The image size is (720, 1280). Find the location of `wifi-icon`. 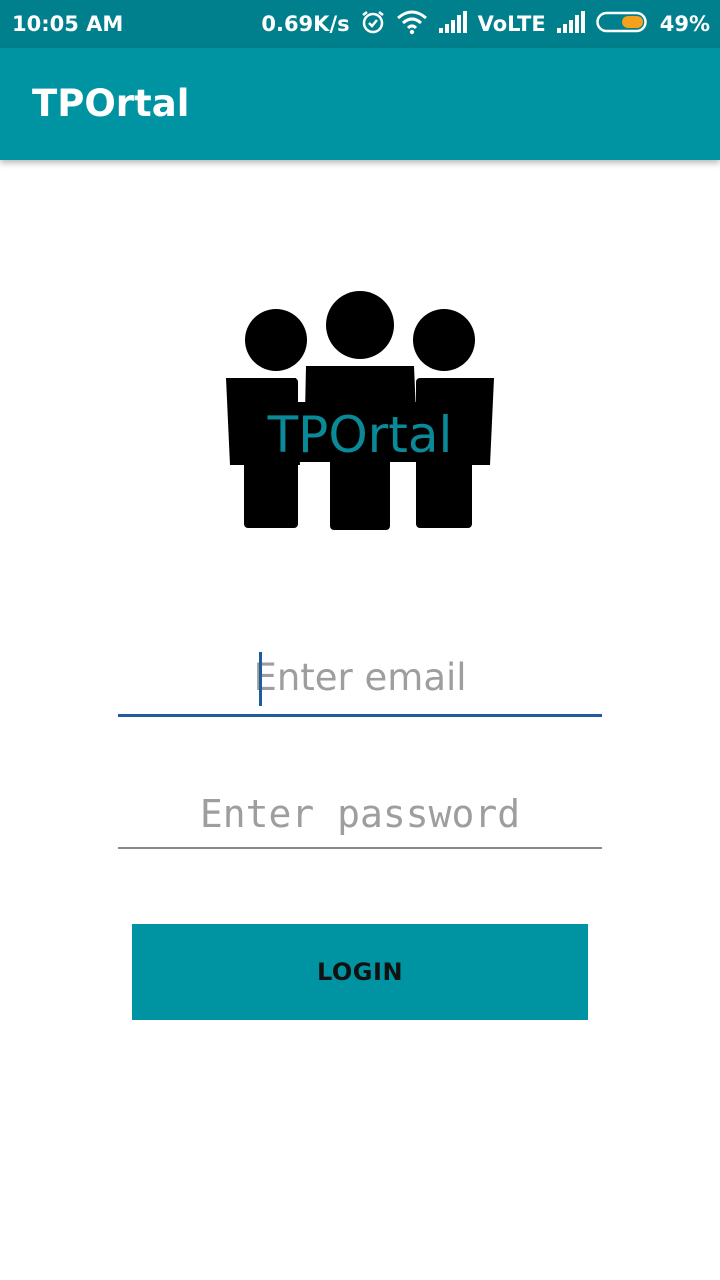

wifi-icon is located at coordinates (412, 24).